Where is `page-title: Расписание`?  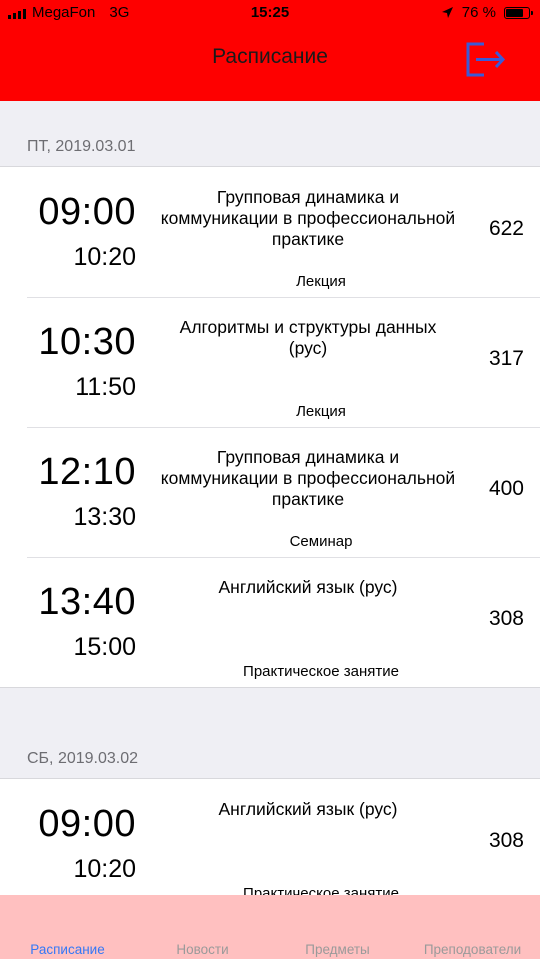
page-title: Расписание is located at coordinates (270, 56).